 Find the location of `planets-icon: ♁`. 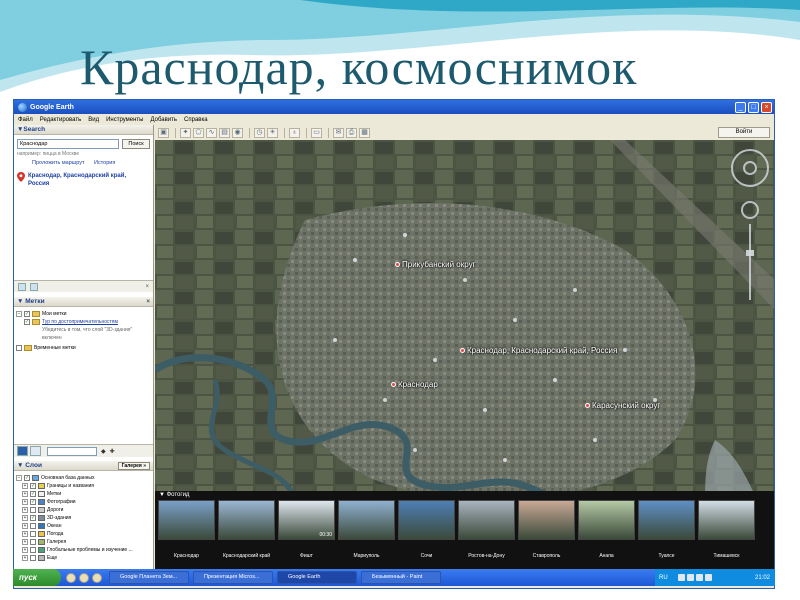

planets-icon: ♁ is located at coordinates (294, 132).